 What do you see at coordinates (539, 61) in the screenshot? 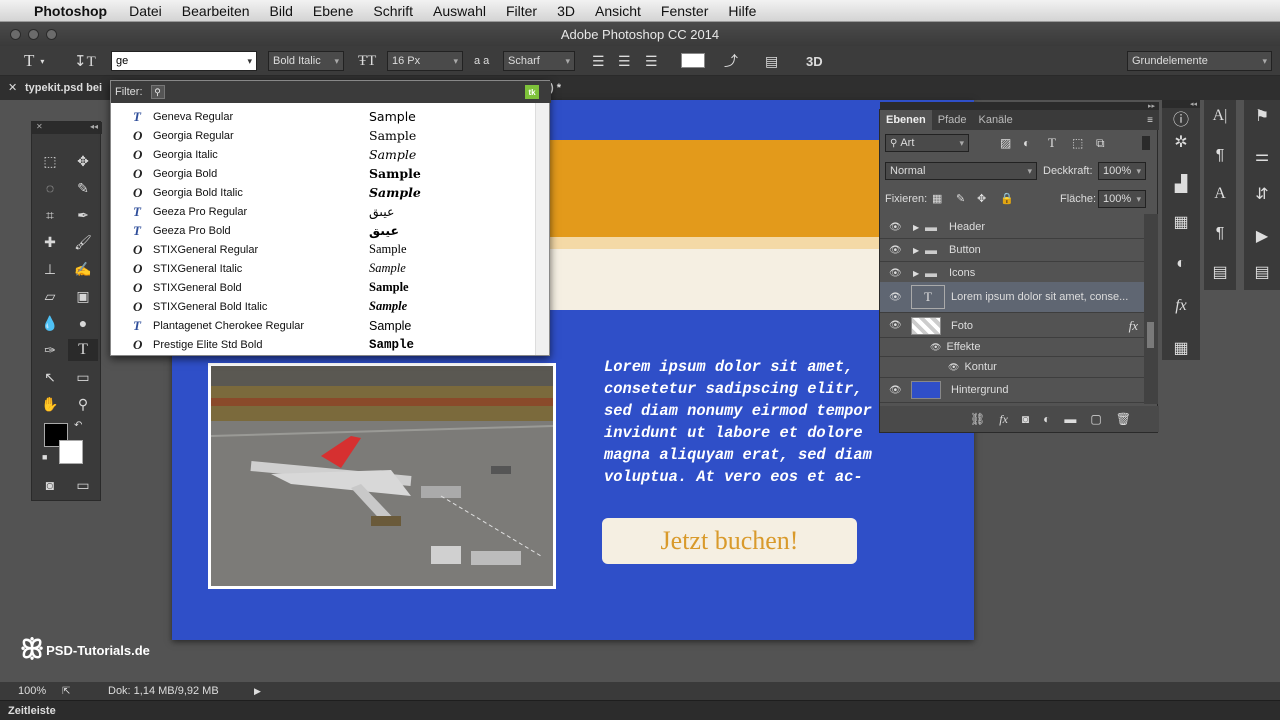
I see `antialias-select: Scharf` at bounding box center [539, 61].